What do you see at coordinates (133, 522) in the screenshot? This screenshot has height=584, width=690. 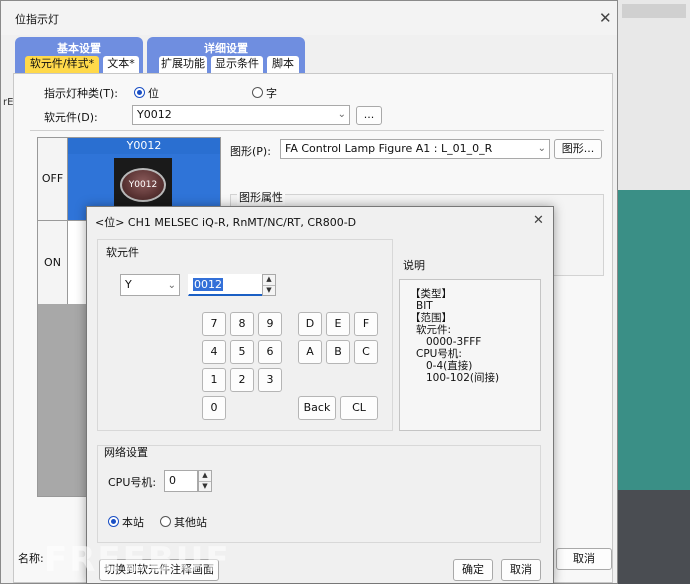 I see `station-local-label: 本站` at bounding box center [133, 522].